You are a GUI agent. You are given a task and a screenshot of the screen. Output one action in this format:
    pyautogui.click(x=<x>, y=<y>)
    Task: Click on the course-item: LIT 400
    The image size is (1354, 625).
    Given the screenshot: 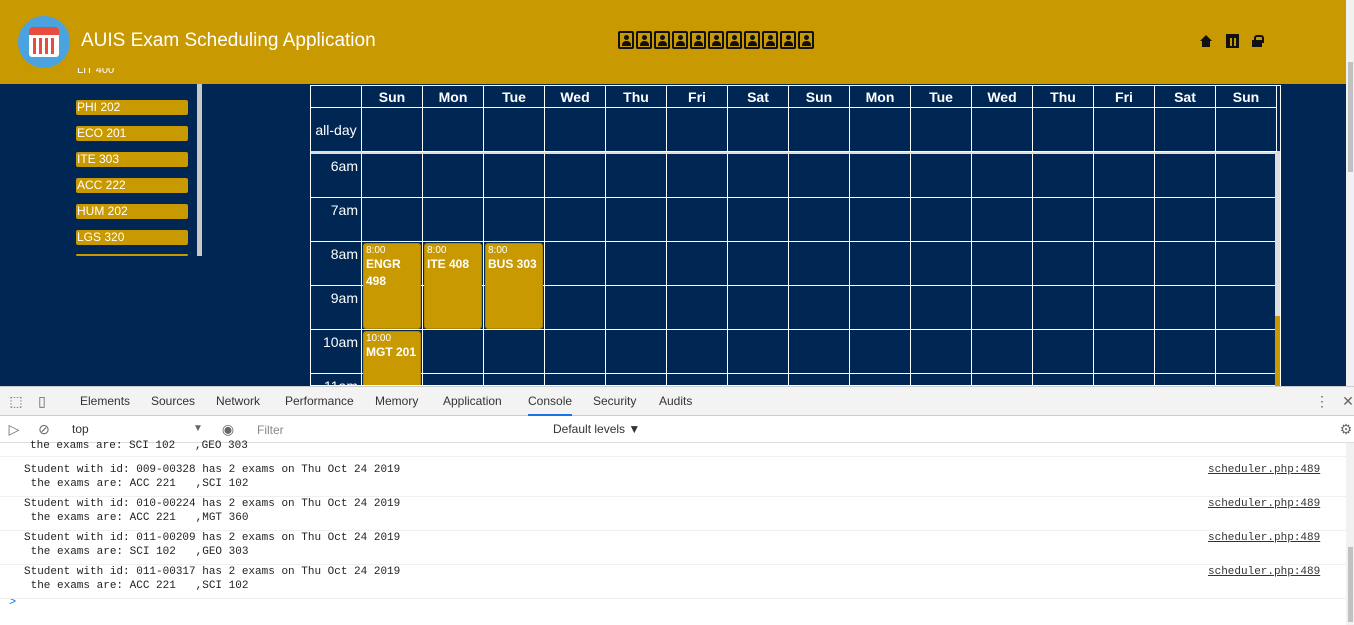 What is the action you would take?
    pyautogui.click(x=132, y=72)
    